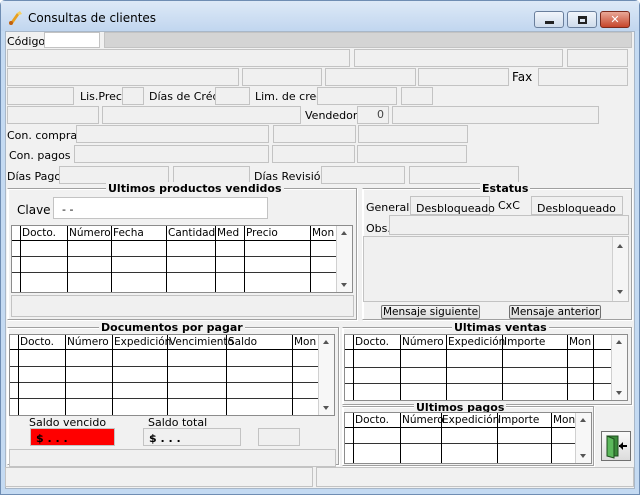 This screenshot has width=640, height=495. Describe the element at coordinates (92, 18) in the screenshot. I see `window-title: Consultas de clientes` at that location.